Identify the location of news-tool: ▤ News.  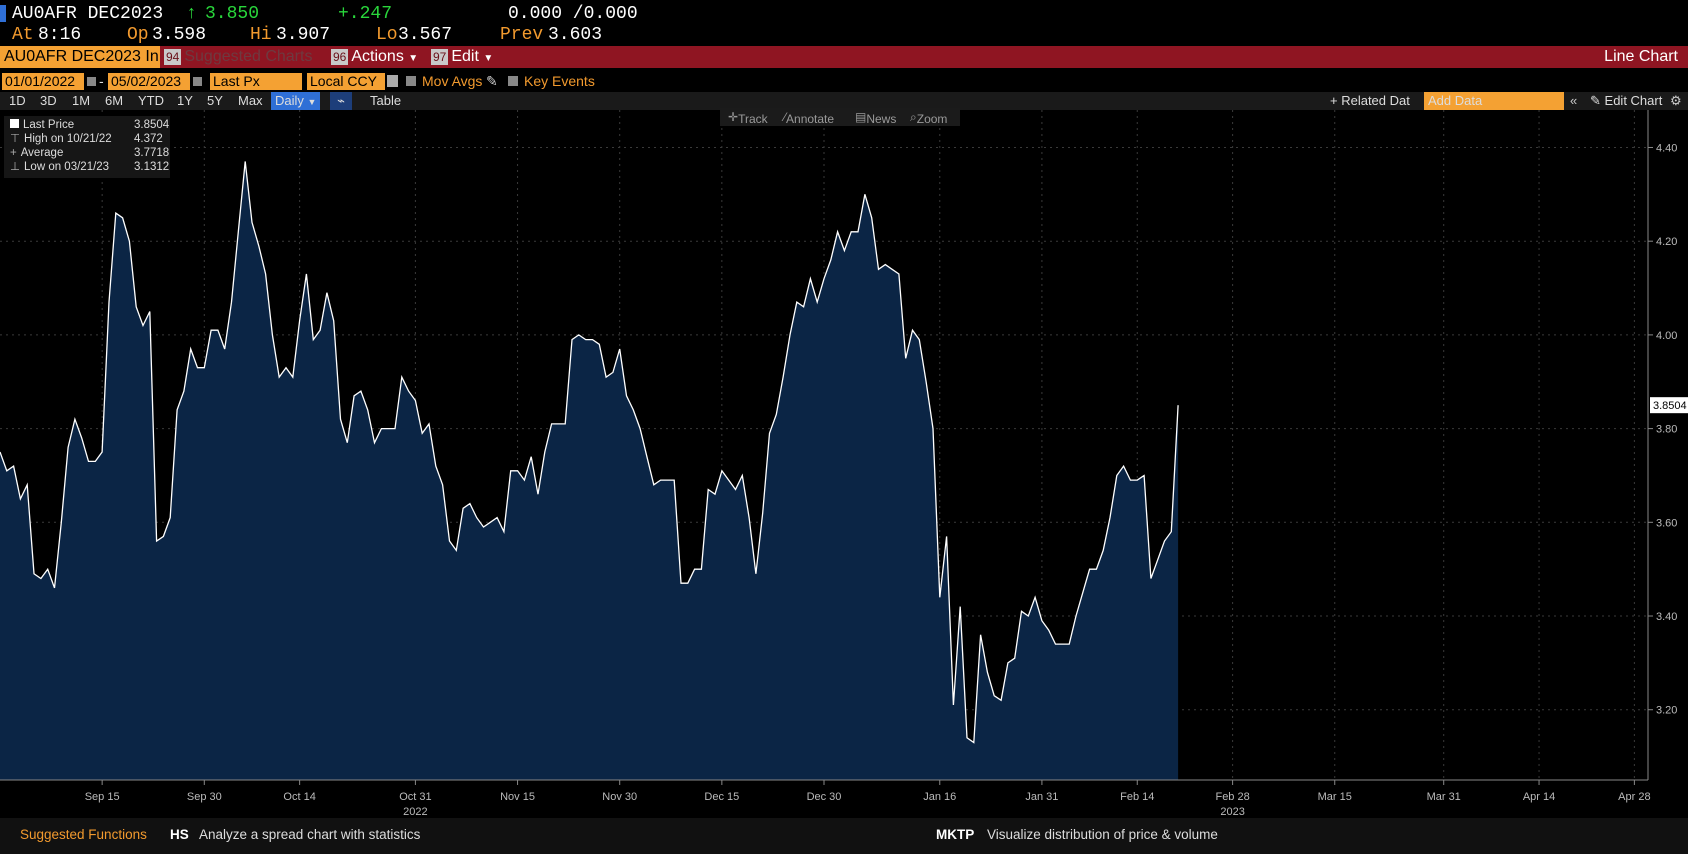
(875, 118).